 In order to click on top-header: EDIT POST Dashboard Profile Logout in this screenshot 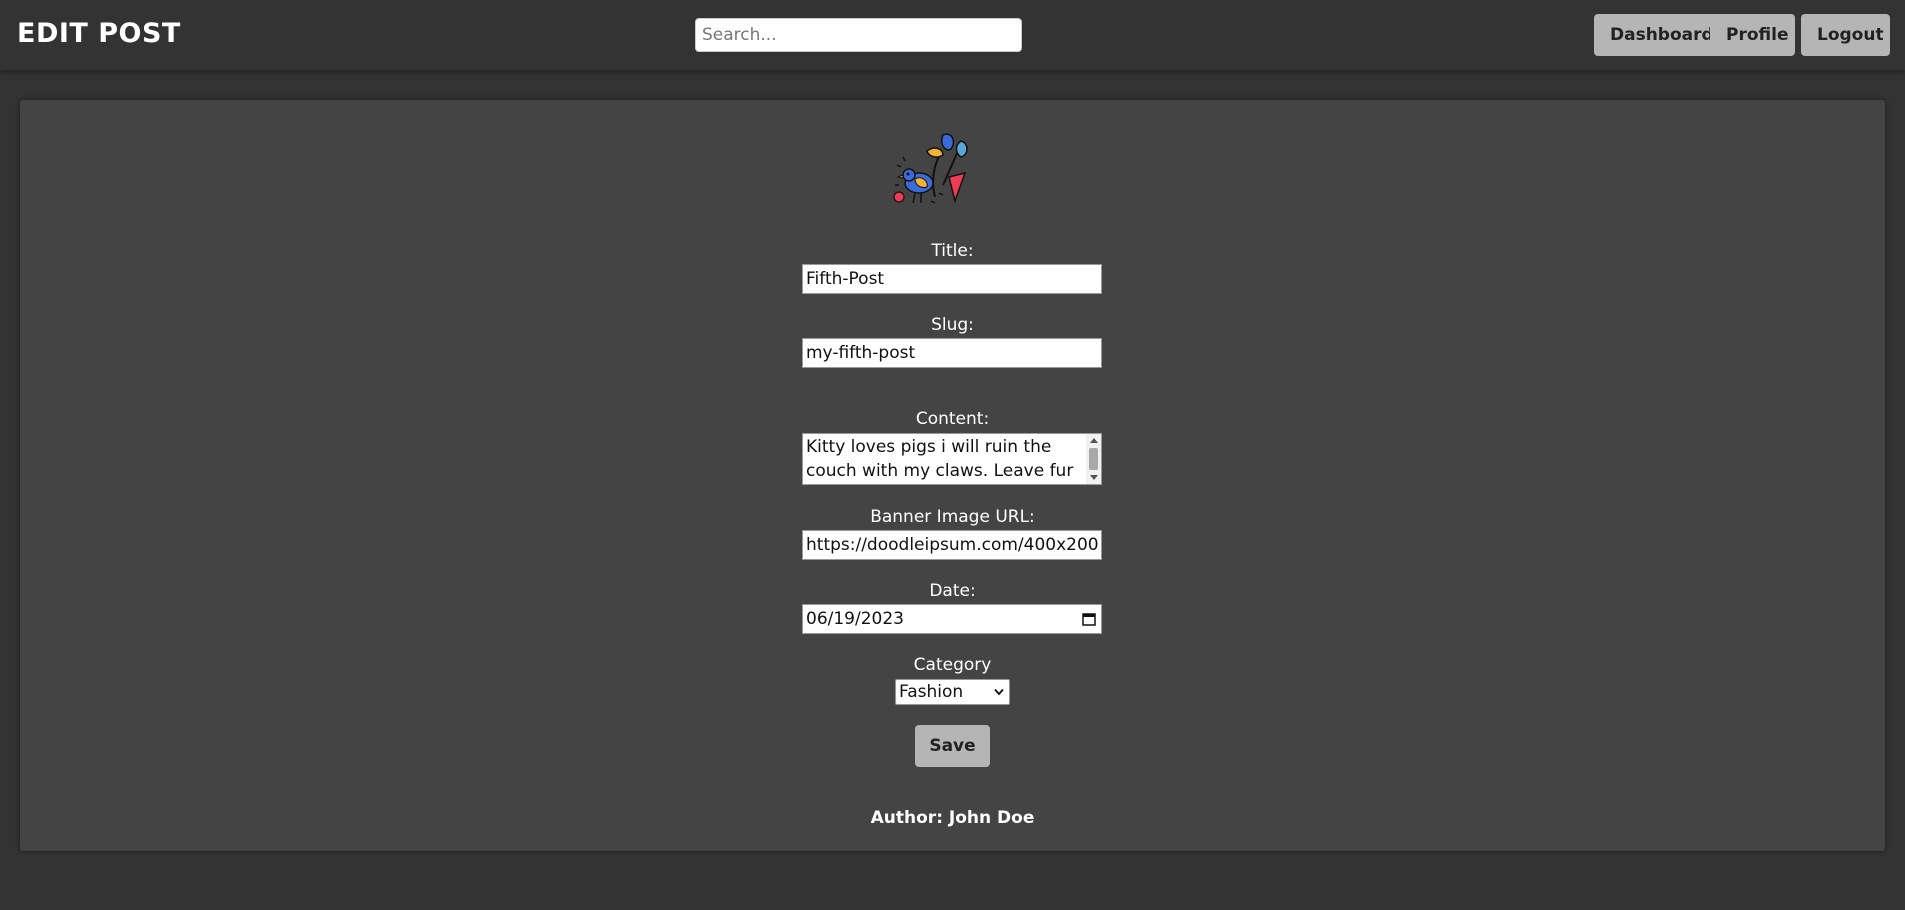, I will do `click(952, 35)`.